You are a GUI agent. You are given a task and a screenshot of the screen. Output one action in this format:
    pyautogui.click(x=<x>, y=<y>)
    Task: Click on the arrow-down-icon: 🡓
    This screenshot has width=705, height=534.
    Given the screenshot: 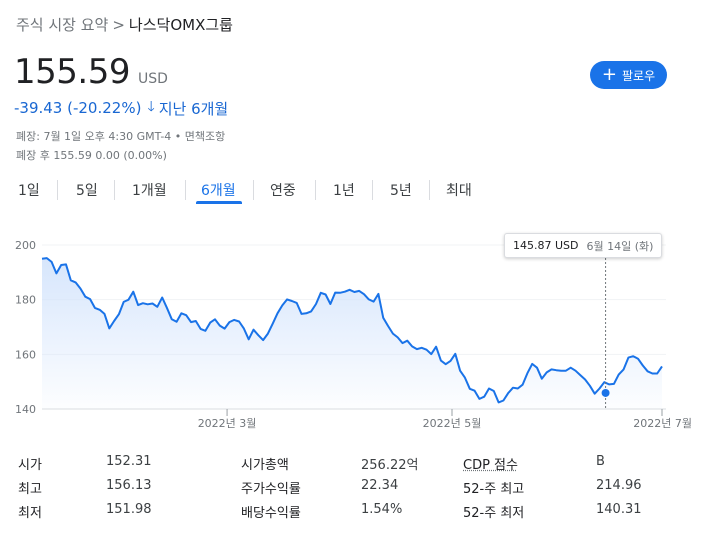 What is the action you would take?
    pyautogui.click(x=151, y=107)
    